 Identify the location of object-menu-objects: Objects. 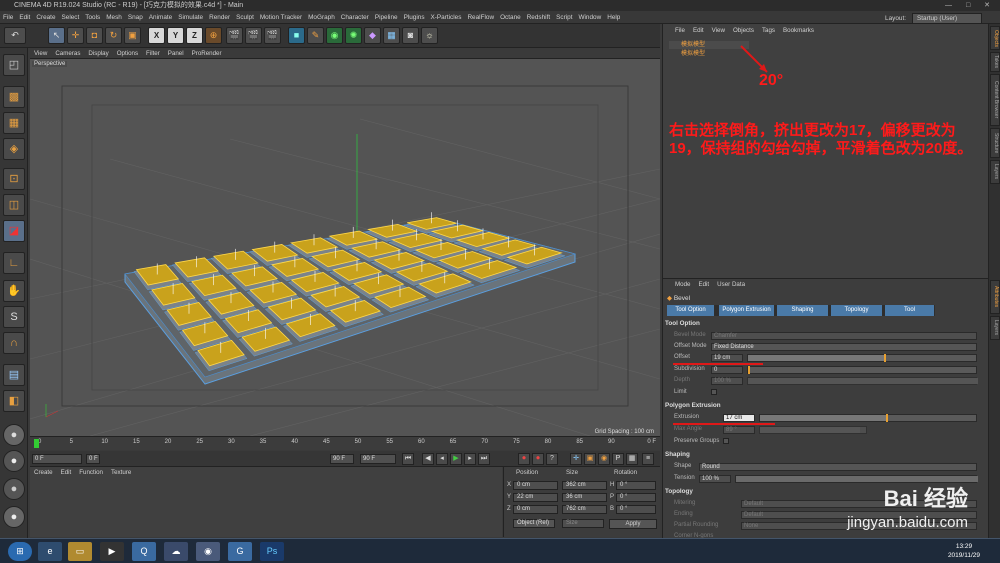
(743, 31).